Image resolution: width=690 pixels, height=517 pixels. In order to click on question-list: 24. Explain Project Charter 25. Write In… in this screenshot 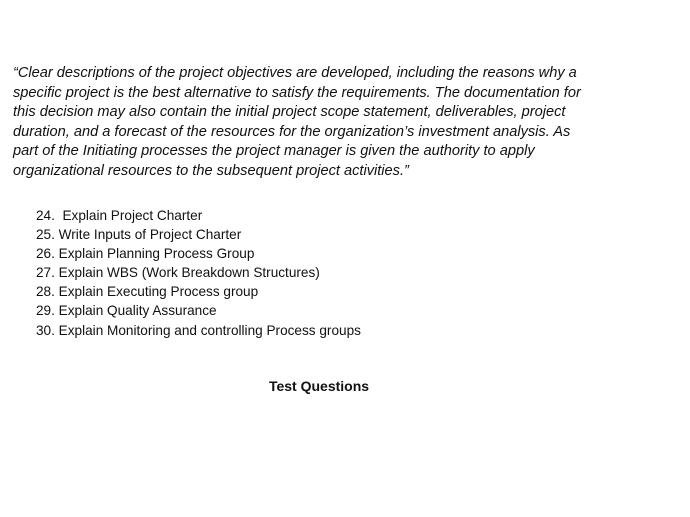, I will do `click(198, 273)`.